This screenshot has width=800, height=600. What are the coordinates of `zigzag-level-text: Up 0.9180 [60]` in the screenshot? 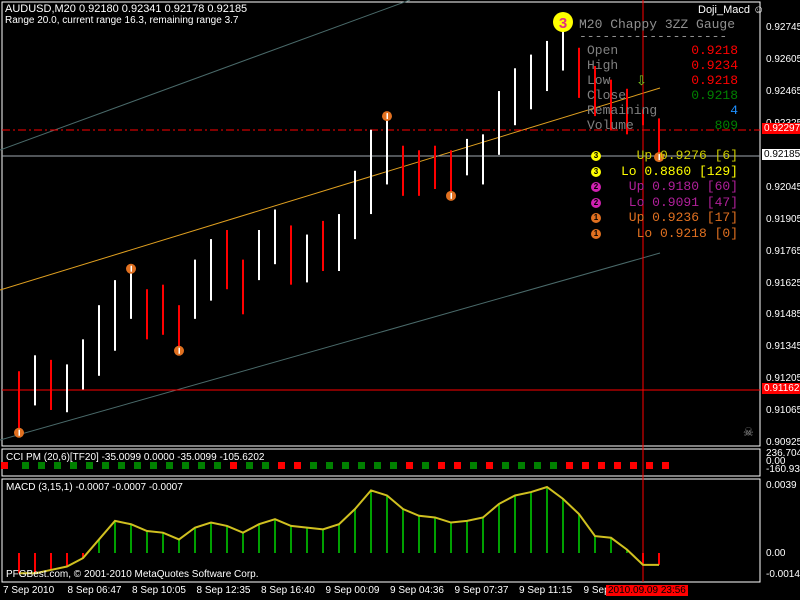 It's located at (683, 186).